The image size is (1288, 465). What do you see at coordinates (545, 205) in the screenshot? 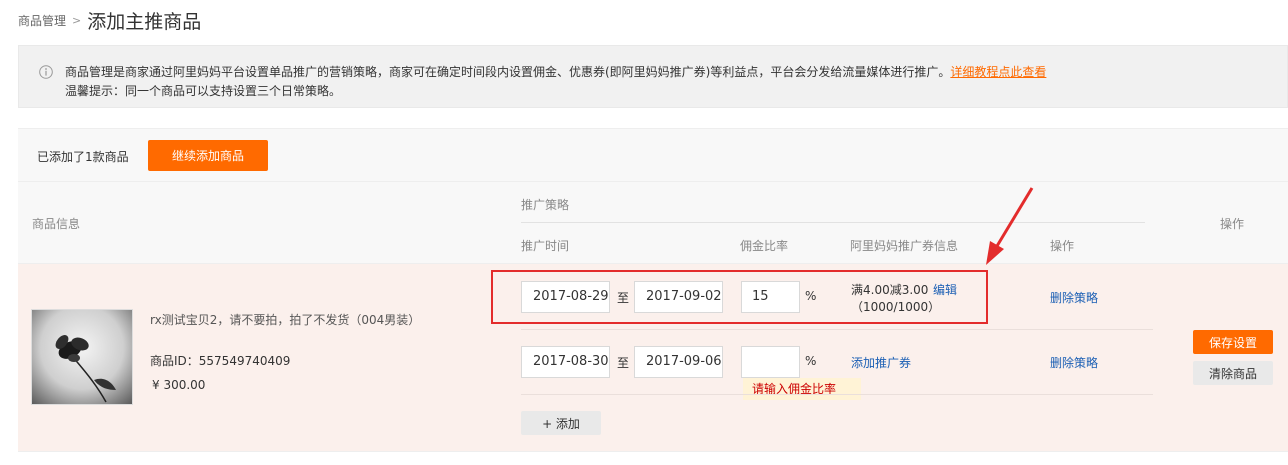
I see `header-strategy-group: 推广策略` at bounding box center [545, 205].